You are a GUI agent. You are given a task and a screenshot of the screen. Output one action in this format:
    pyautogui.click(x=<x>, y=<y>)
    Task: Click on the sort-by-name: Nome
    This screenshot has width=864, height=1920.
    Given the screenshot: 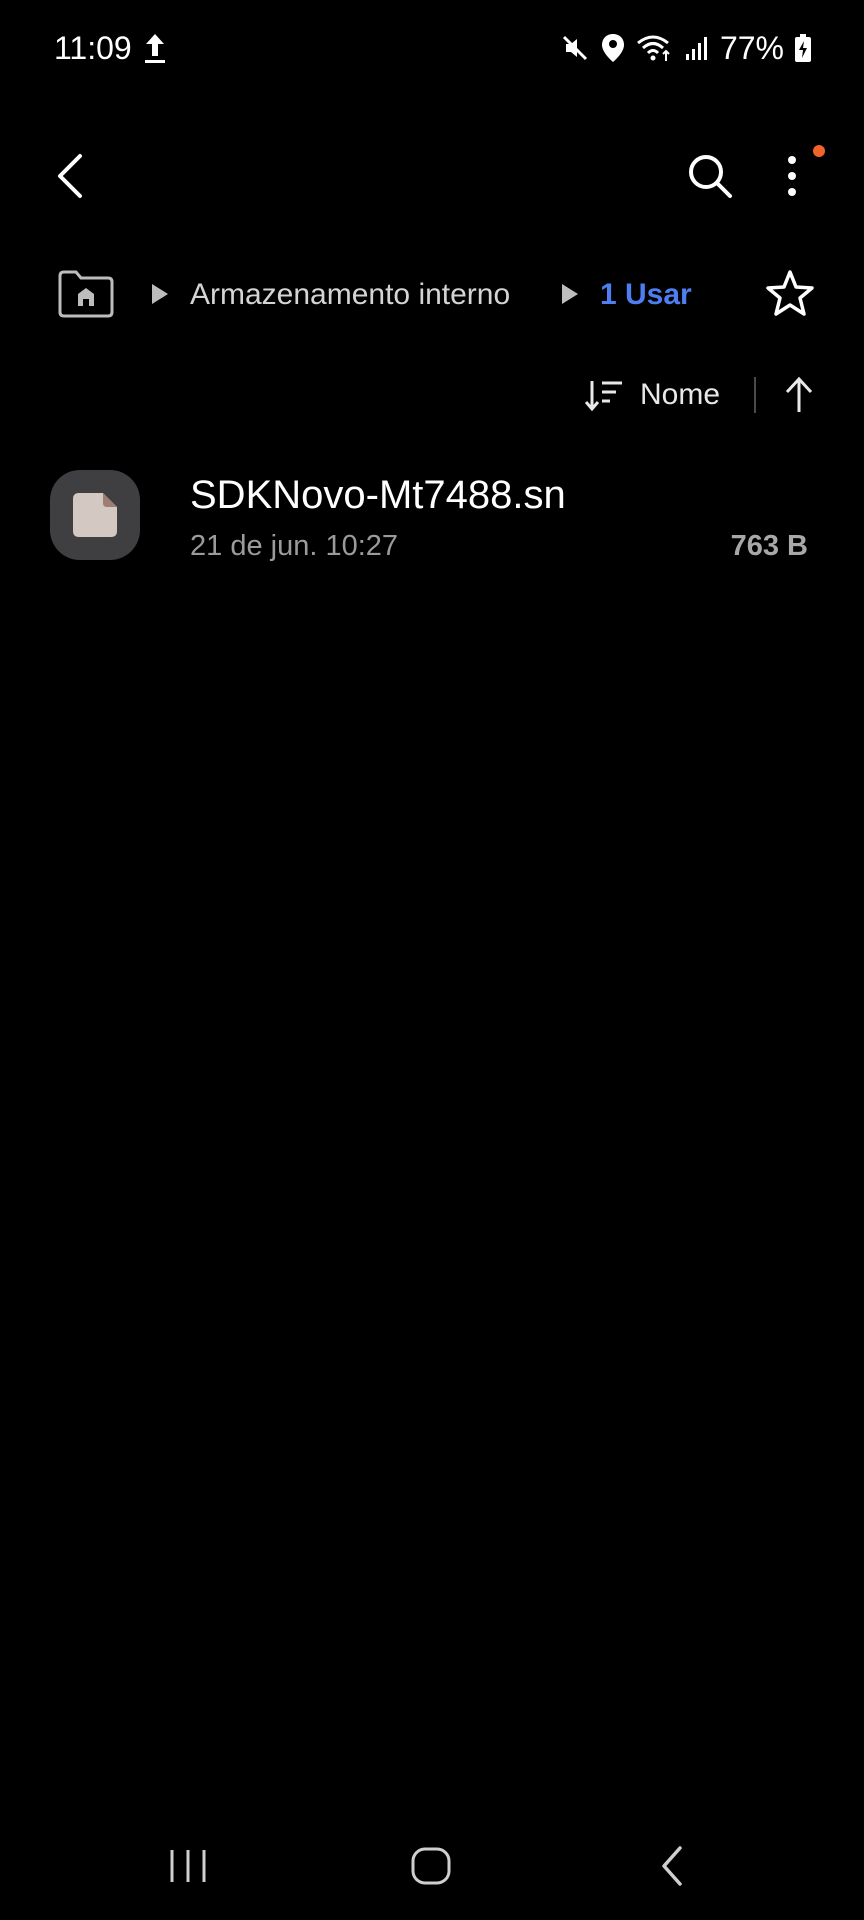 What is the action you would take?
    pyautogui.click(x=680, y=395)
    